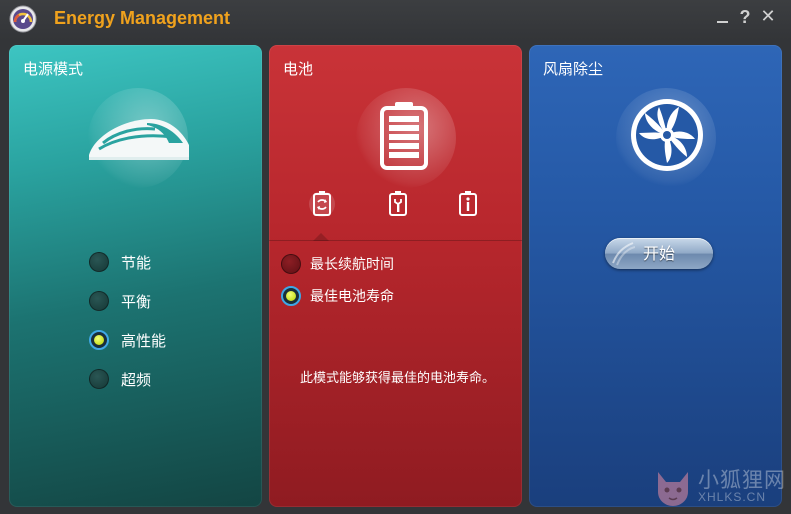  Describe the element at coordinates (398, 378) in the screenshot. I see `battery-mode-description: 此模式能够获得最佳的电池寿命。` at that location.